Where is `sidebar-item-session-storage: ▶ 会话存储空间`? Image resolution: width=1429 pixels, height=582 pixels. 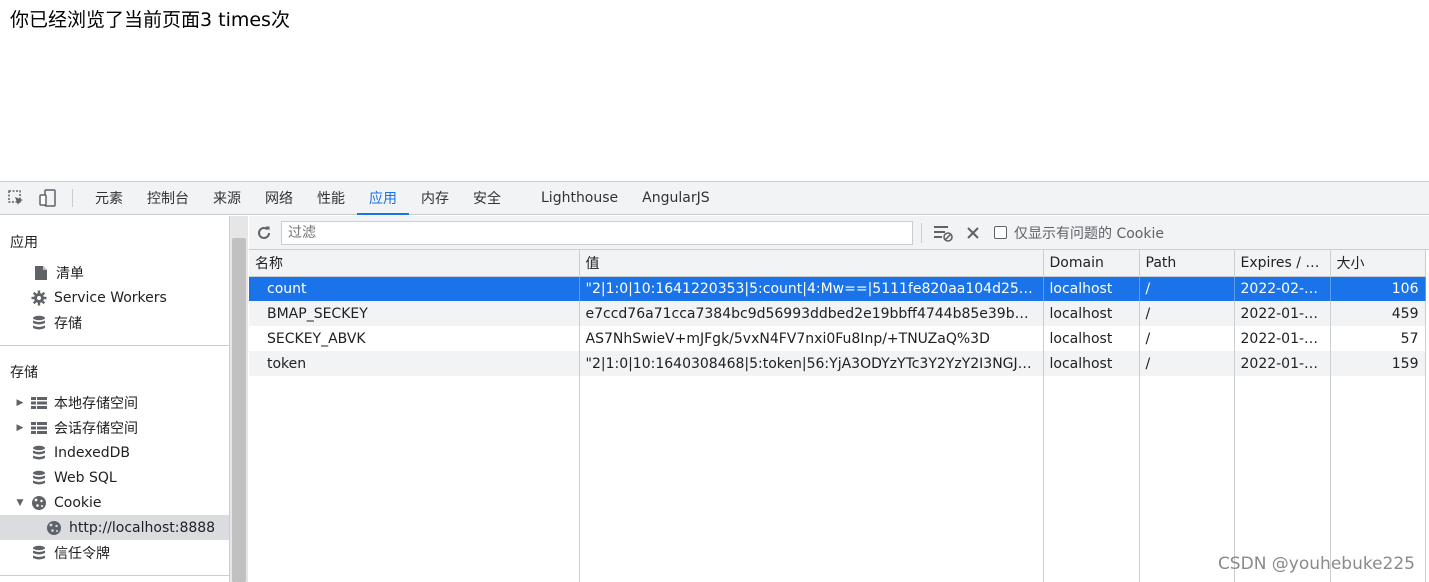 sidebar-item-session-storage: ▶ 会话存储空间 is located at coordinates (114, 427).